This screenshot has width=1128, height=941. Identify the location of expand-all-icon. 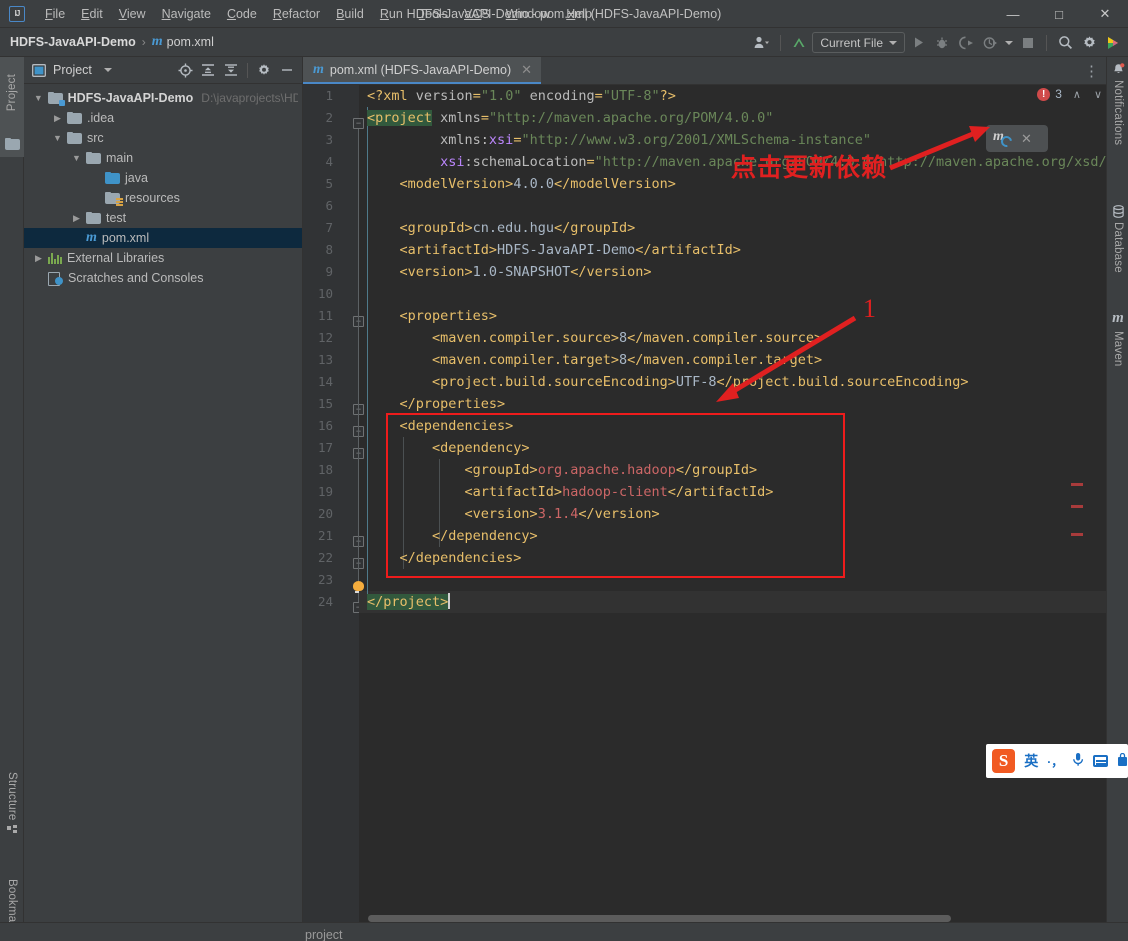
(208, 70).